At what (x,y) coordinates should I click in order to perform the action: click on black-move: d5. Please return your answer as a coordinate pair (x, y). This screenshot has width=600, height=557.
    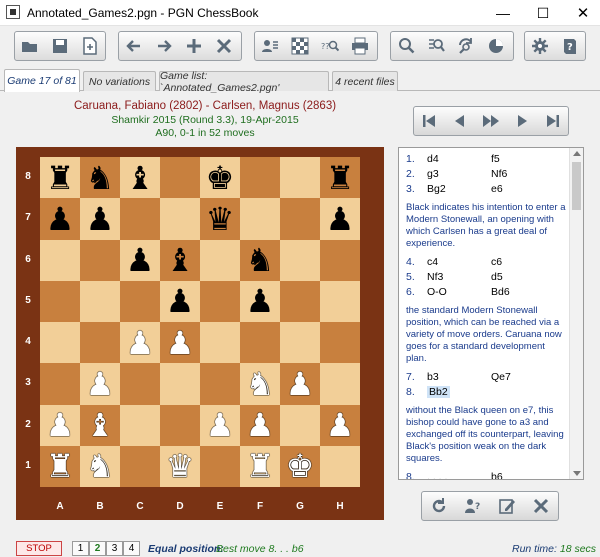
    Looking at the image, I should click on (497, 277).